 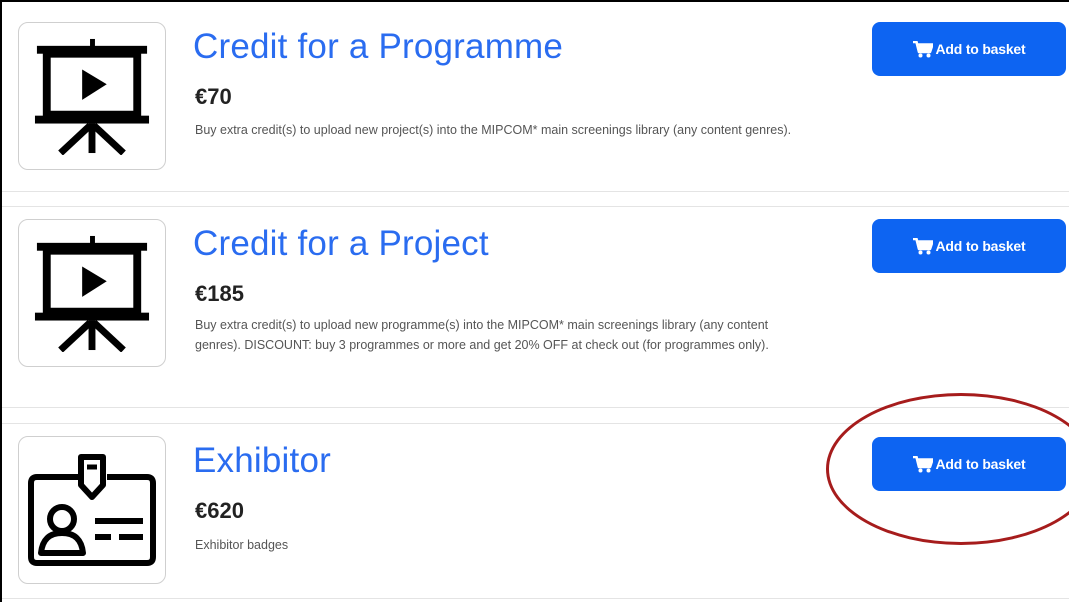 I want to click on product-title: Credit for a Project, so click(x=341, y=244).